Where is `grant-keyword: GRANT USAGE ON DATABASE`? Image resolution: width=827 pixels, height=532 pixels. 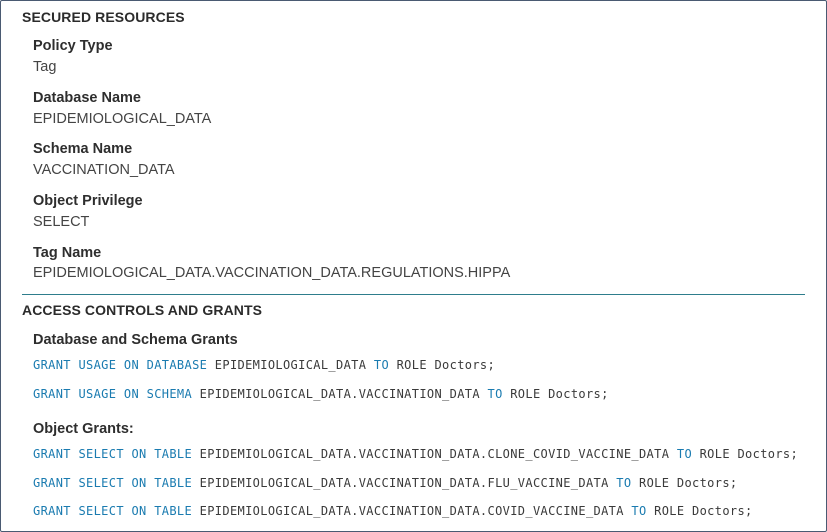 grant-keyword: GRANT USAGE ON DATABASE is located at coordinates (120, 365).